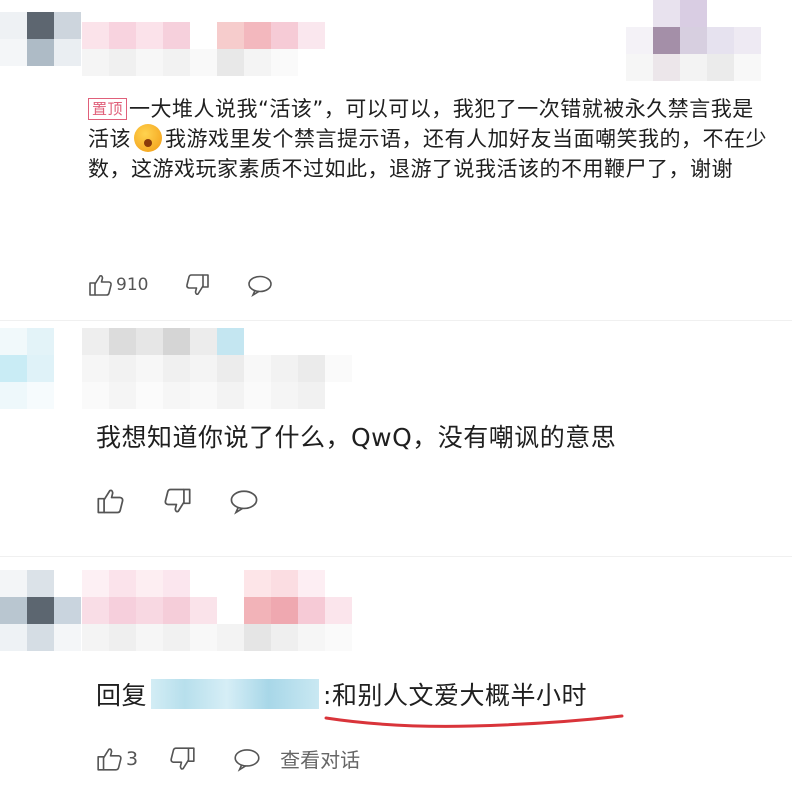 Image resolution: width=792 pixels, height=800 pixels. What do you see at coordinates (132, 758) in the screenshot?
I see `like-count: 3` at bounding box center [132, 758].